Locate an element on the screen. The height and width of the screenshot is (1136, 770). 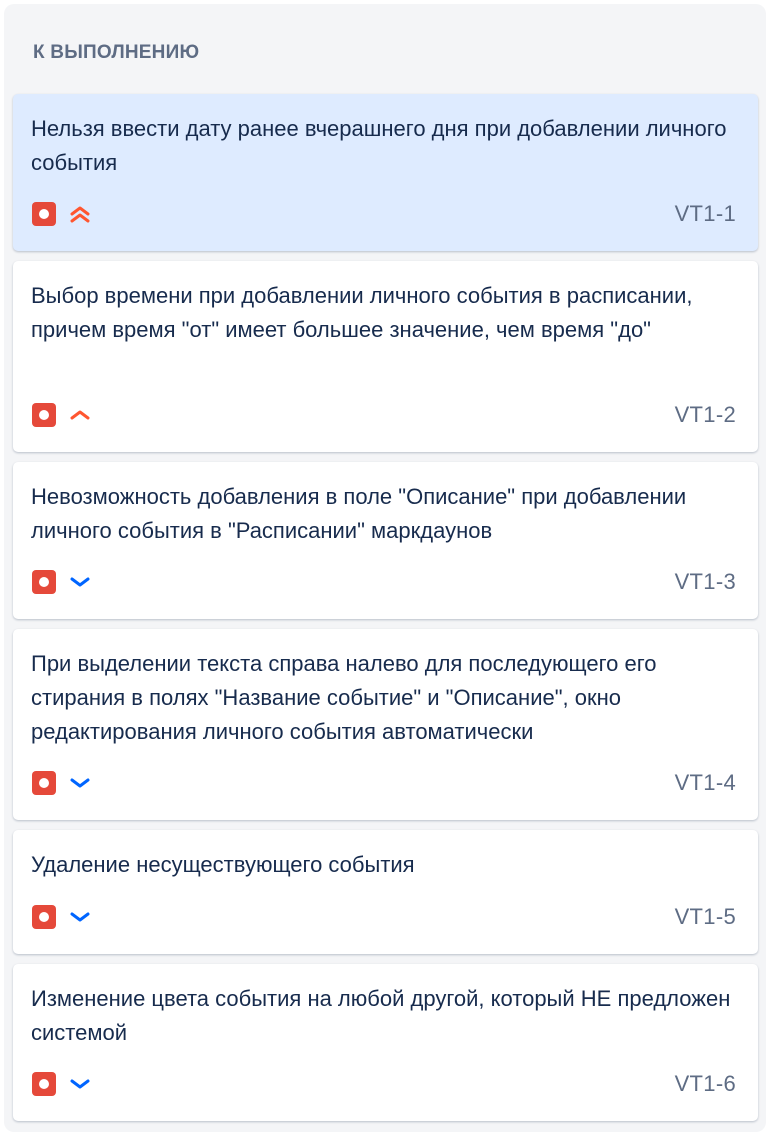
issue-key: VT1-2 is located at coordinates (705, 415).